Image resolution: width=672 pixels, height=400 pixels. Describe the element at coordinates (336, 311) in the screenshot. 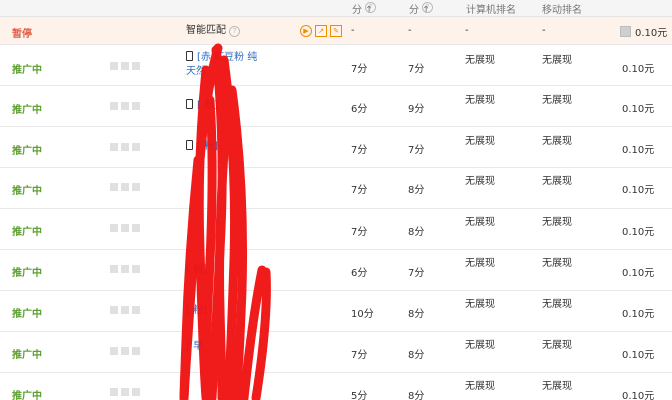

I see `table-row: 推广中 [ 粉] 10分 8分 无展现 无展现 0.10元` at that location.